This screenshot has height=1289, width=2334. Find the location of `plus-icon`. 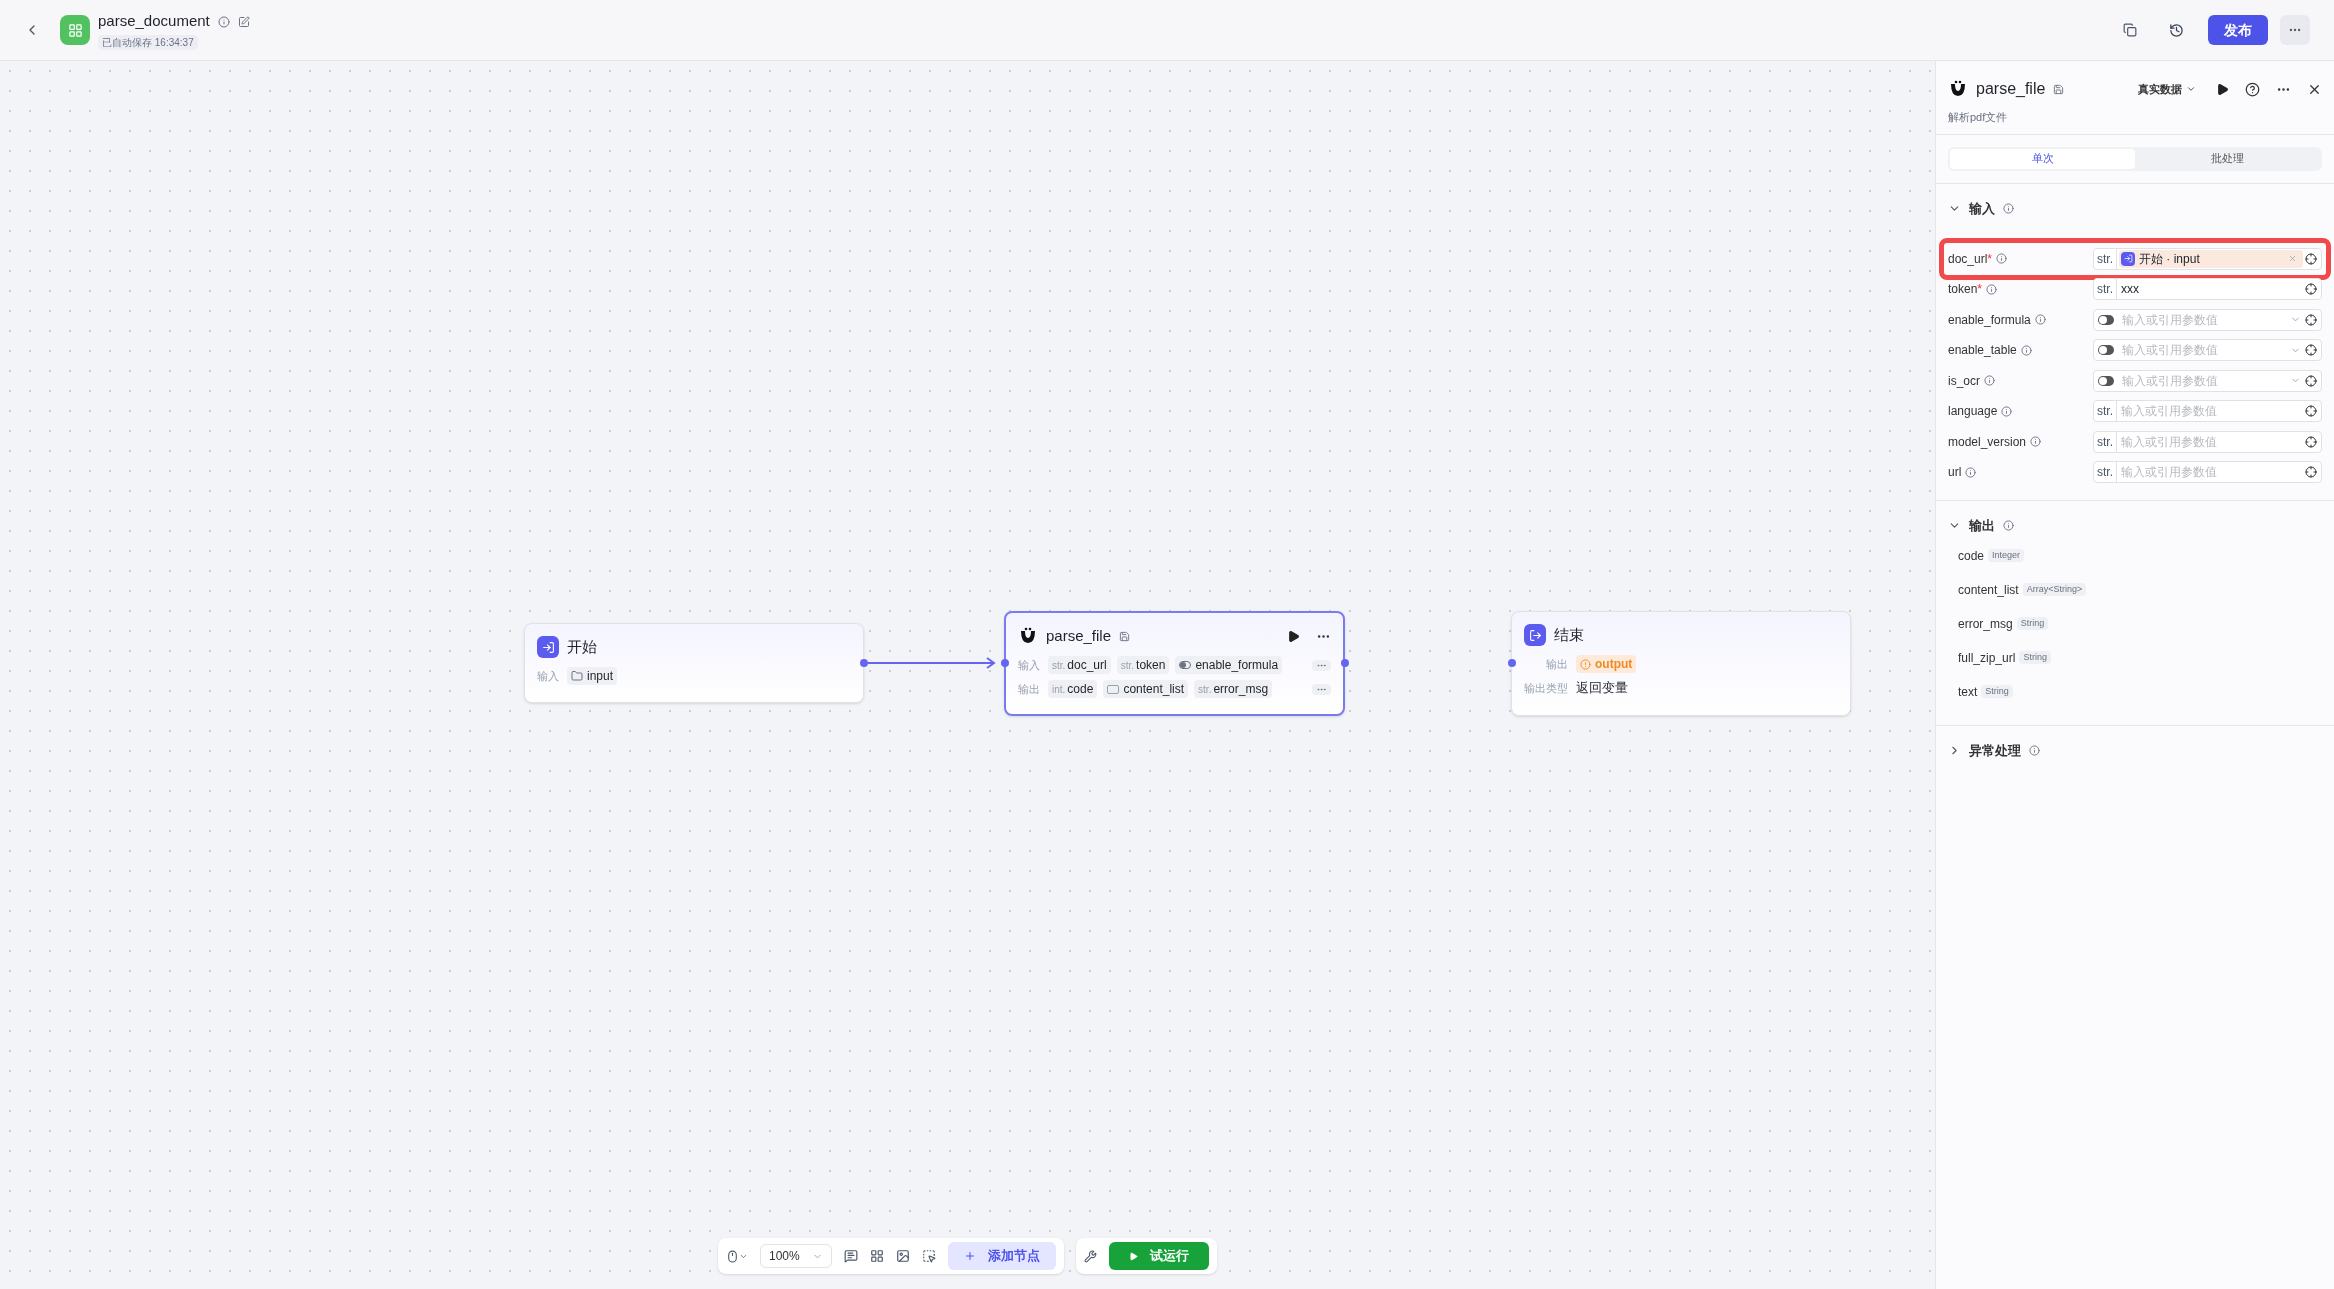

plus-icon is located at coordinates (969, 1256).